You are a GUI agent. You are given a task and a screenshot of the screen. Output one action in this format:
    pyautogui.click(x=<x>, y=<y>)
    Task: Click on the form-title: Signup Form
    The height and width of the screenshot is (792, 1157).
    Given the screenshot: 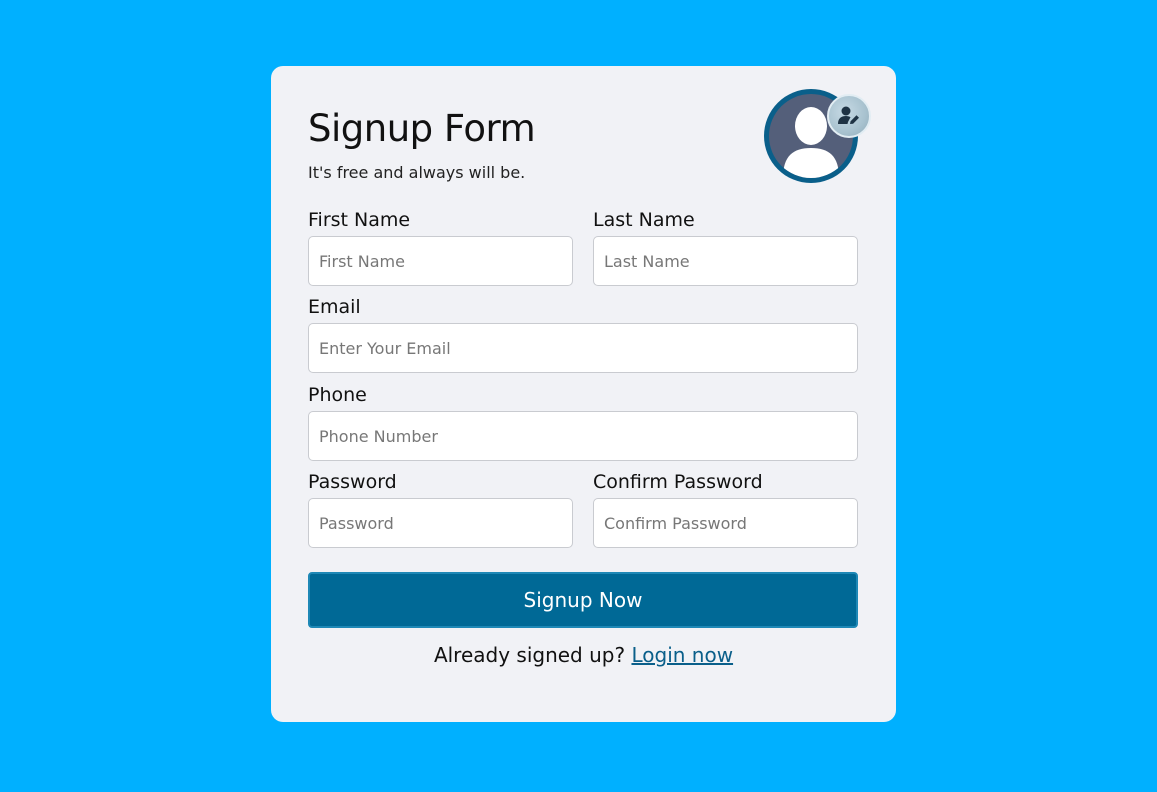 What is the action you would take?
    pyautogui.click(x=422, y=128)
    